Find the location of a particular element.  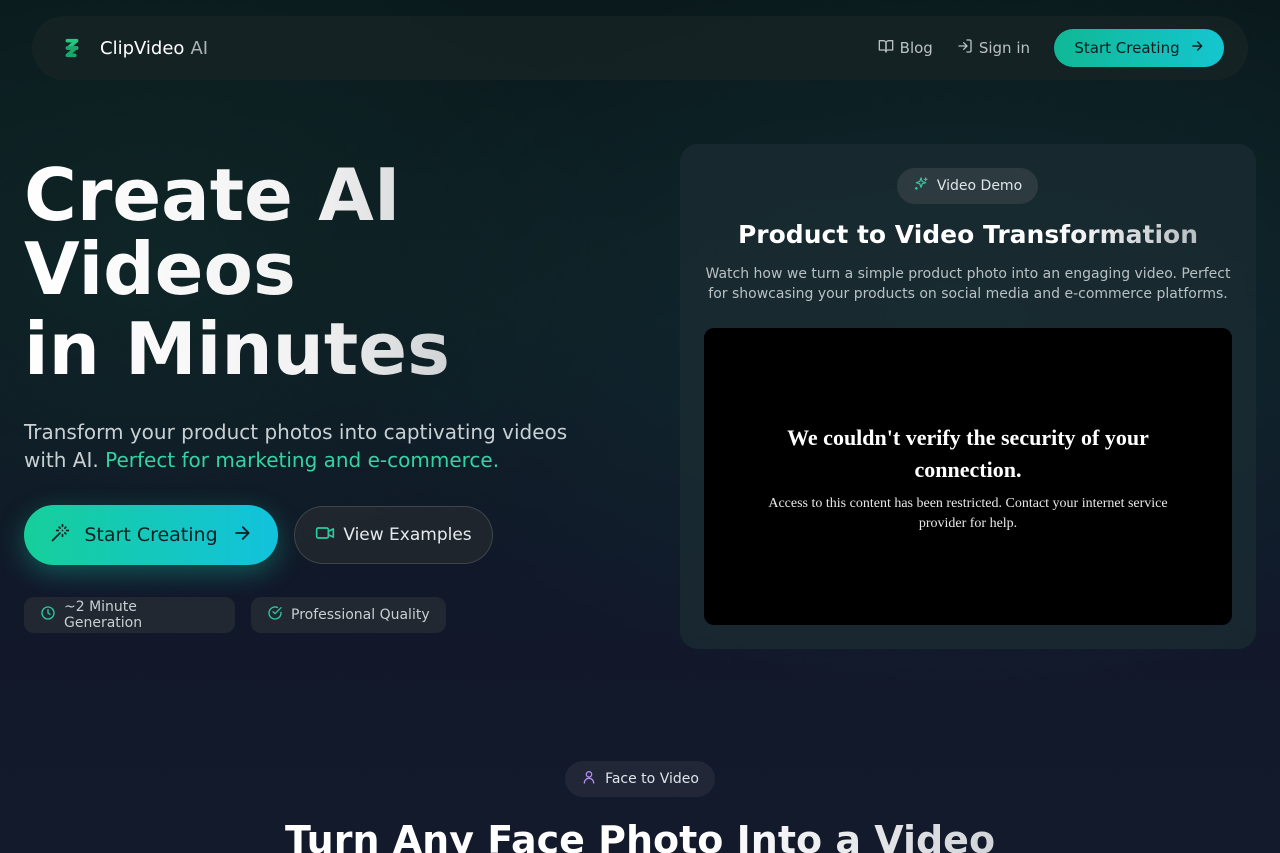

hero-title-line-3: in Minutes is located at coordinates (237, 349).